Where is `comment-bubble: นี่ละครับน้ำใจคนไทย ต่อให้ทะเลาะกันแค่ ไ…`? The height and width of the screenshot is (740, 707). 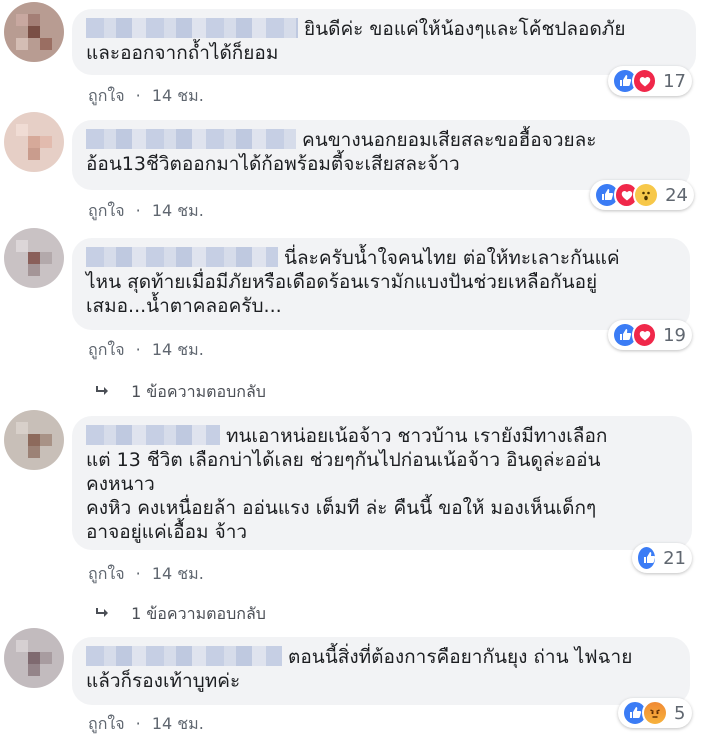
comment-bubble: นี่ละครับน้ำใจคนไทย ต่อให้ทะเลาะกันแค่ ไ… is located at coordinates (381, 284).